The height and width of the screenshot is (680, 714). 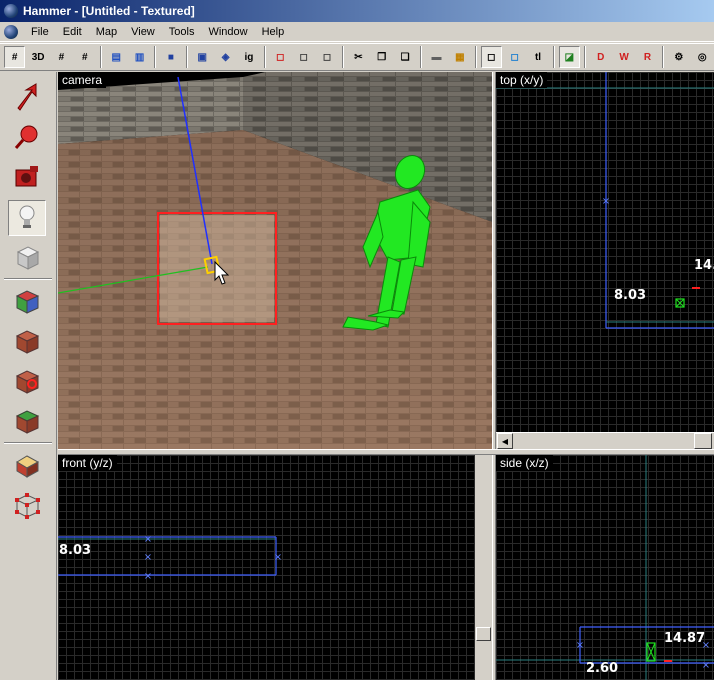 What do you see at coordinates (170, 558) in the screenshot?
I see `front-view-geometry: × × × ×` at bounding box center [170, 558].